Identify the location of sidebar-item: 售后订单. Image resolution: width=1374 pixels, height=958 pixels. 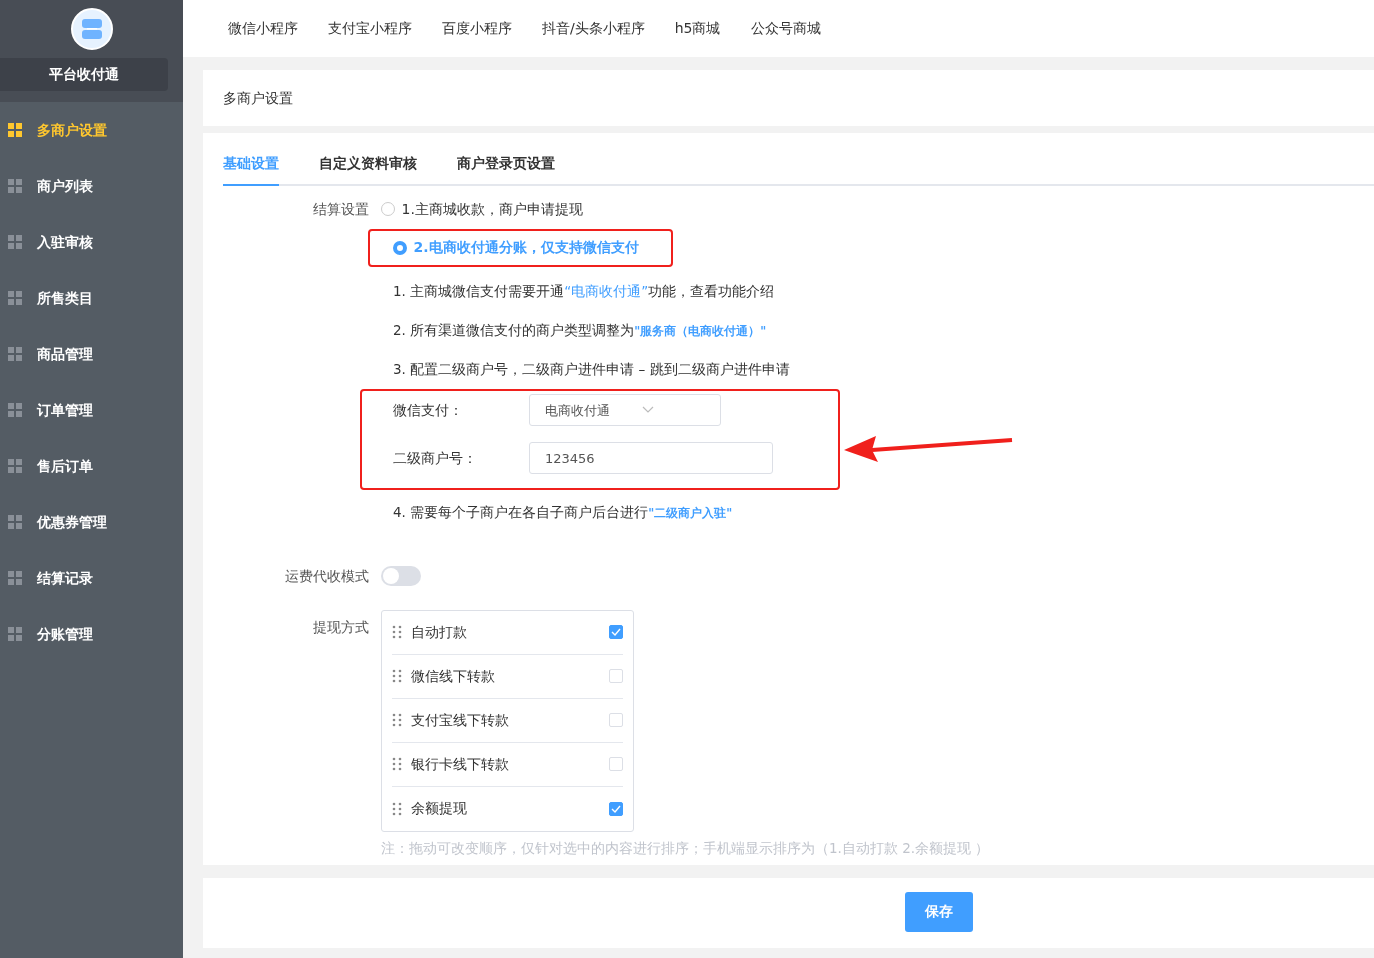
(91, 466).